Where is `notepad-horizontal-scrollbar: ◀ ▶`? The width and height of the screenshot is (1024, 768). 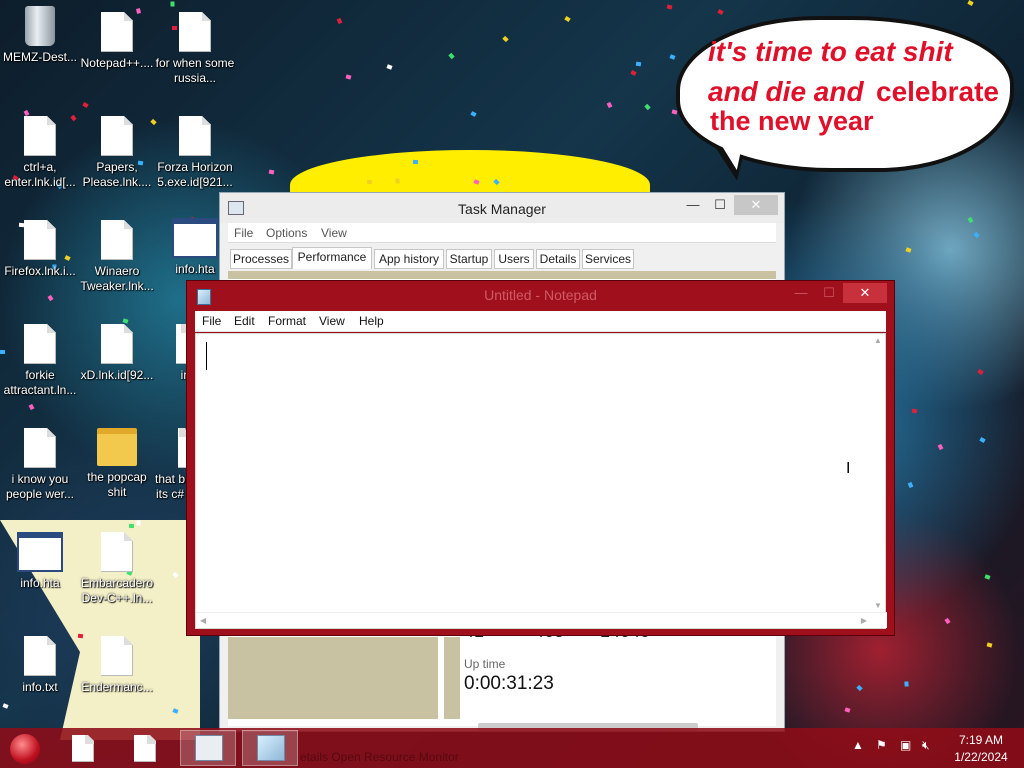 notepad-horizontal-scrollbar: ◀ ▶ is located at coordinates (541, 620).